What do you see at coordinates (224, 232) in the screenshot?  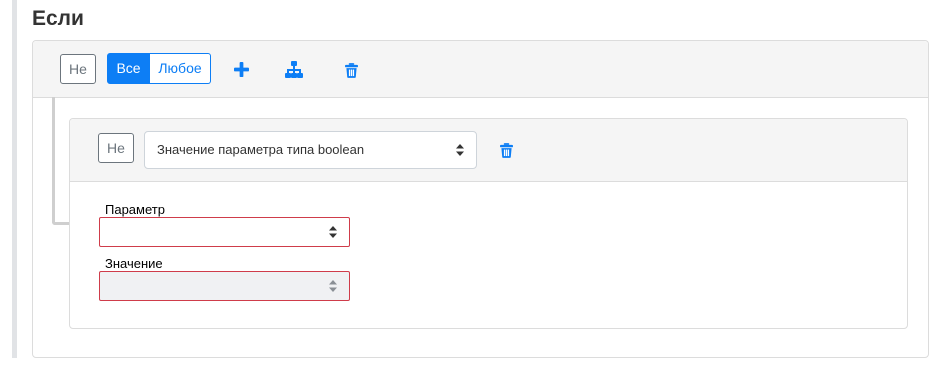 I see `param-select` at bounding box center [224, 232].